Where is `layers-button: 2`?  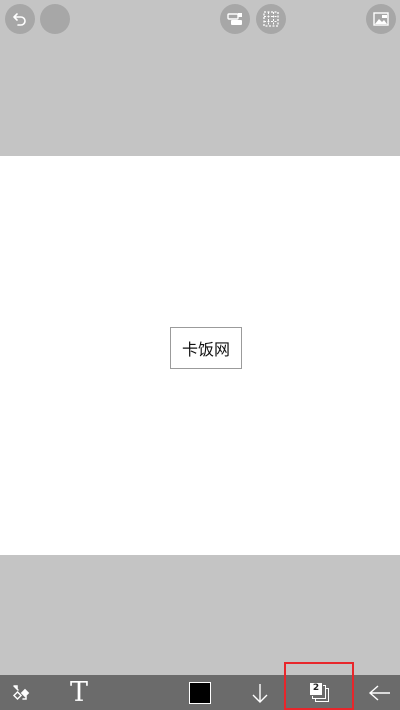 layers-button: 2 is located at coordinates (320, 692).